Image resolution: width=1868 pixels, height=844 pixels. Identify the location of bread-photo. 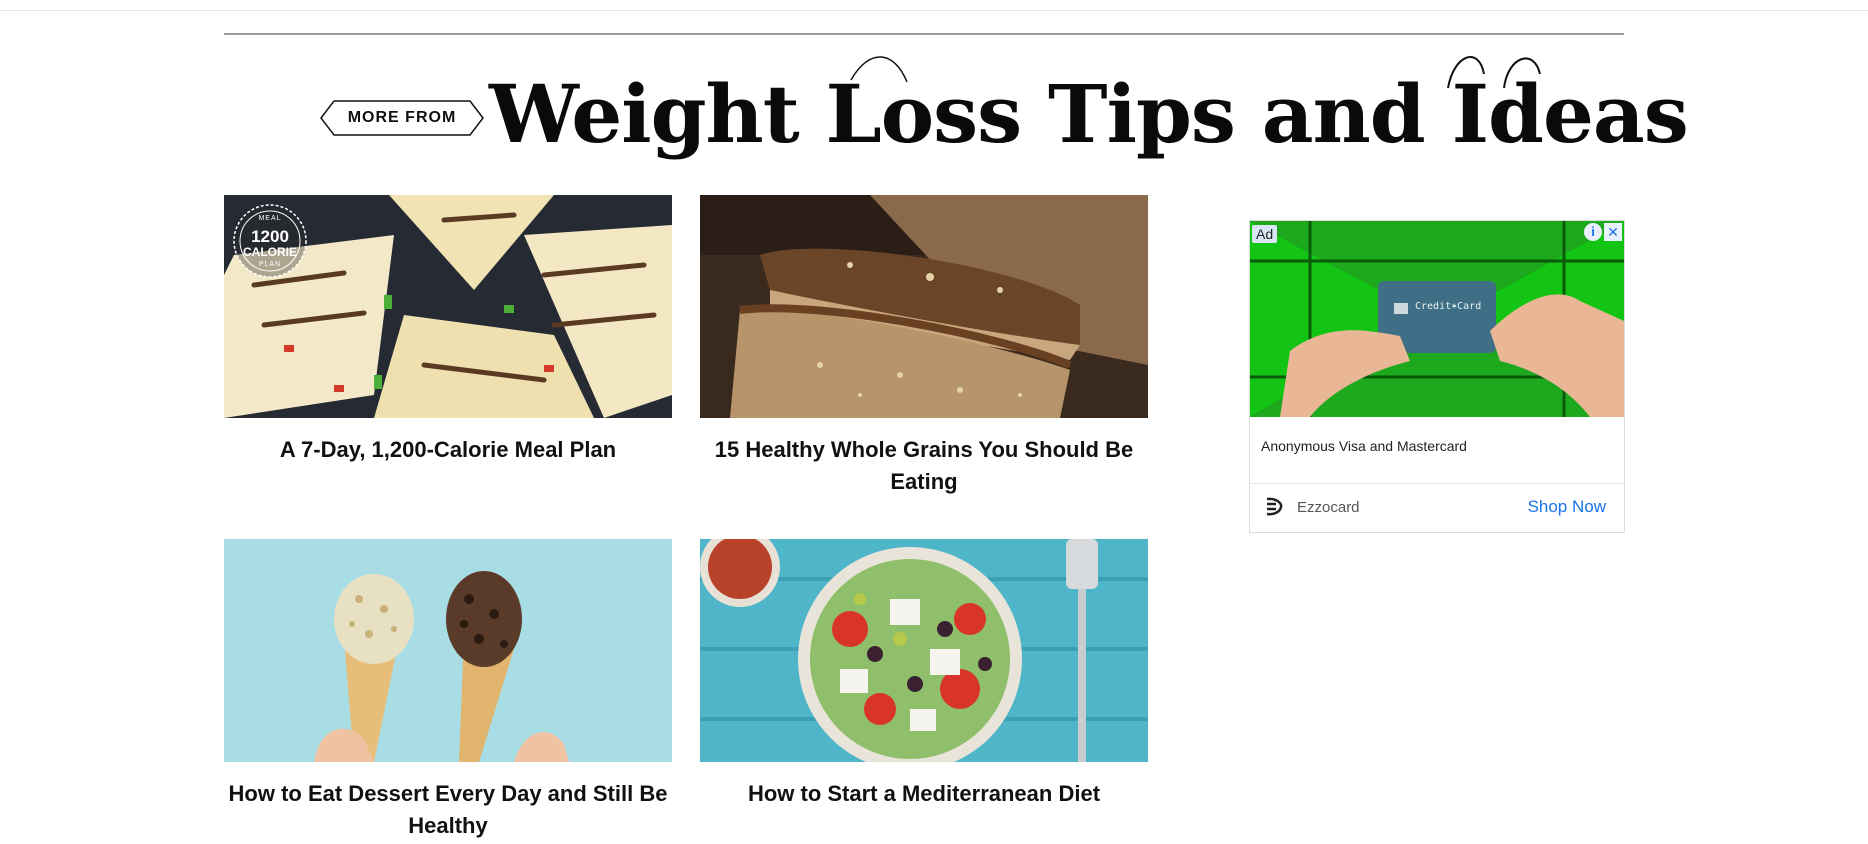
(924, 306).